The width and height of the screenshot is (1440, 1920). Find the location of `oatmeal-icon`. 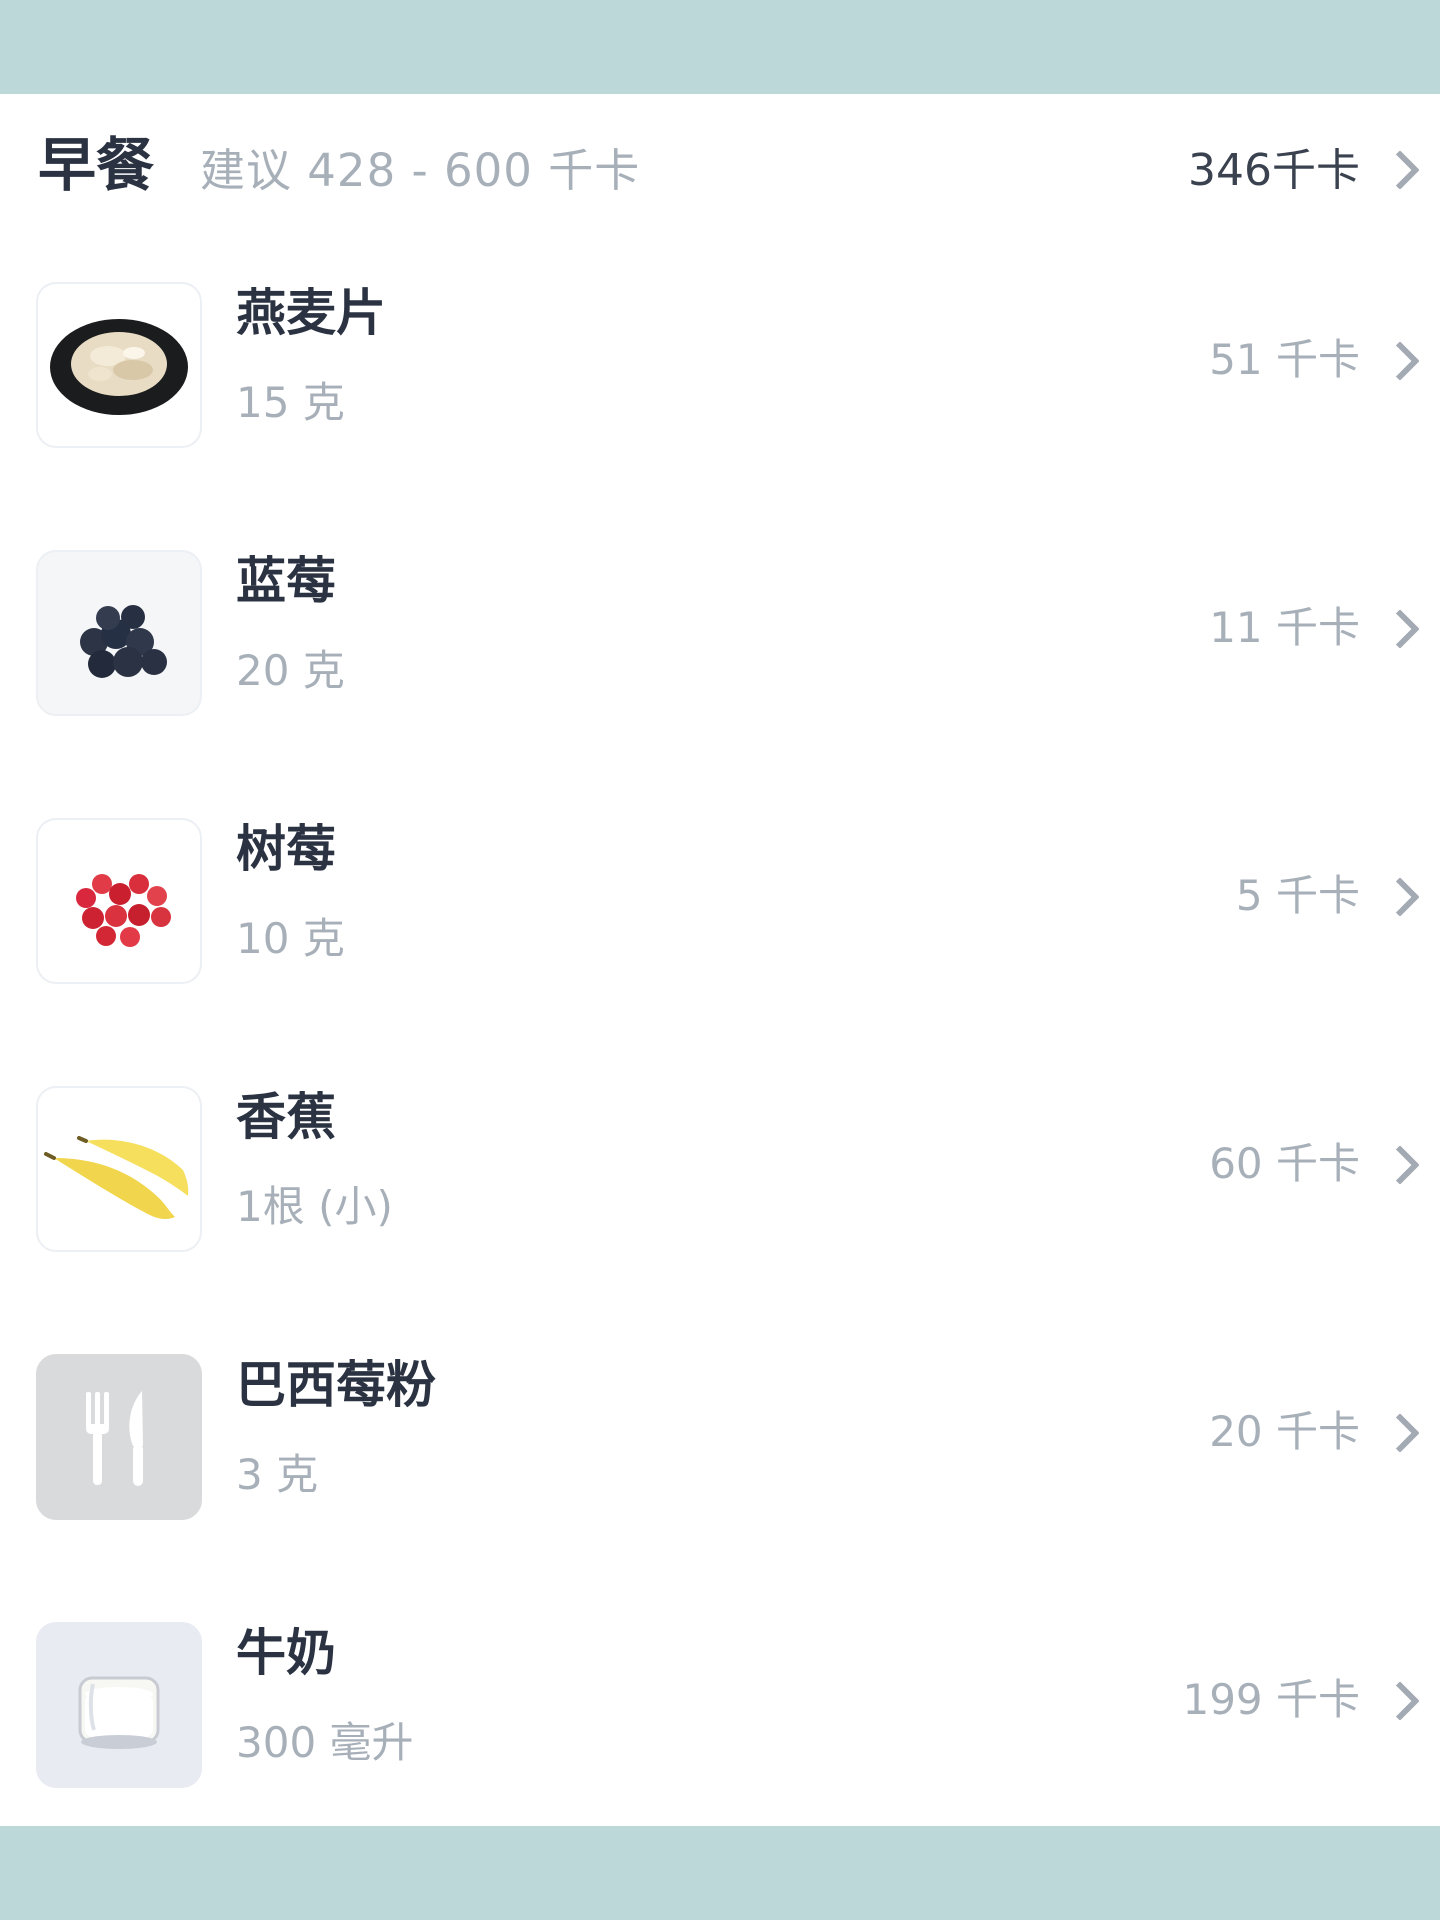

oatmeal-icon is located at coordinates (119, 365).